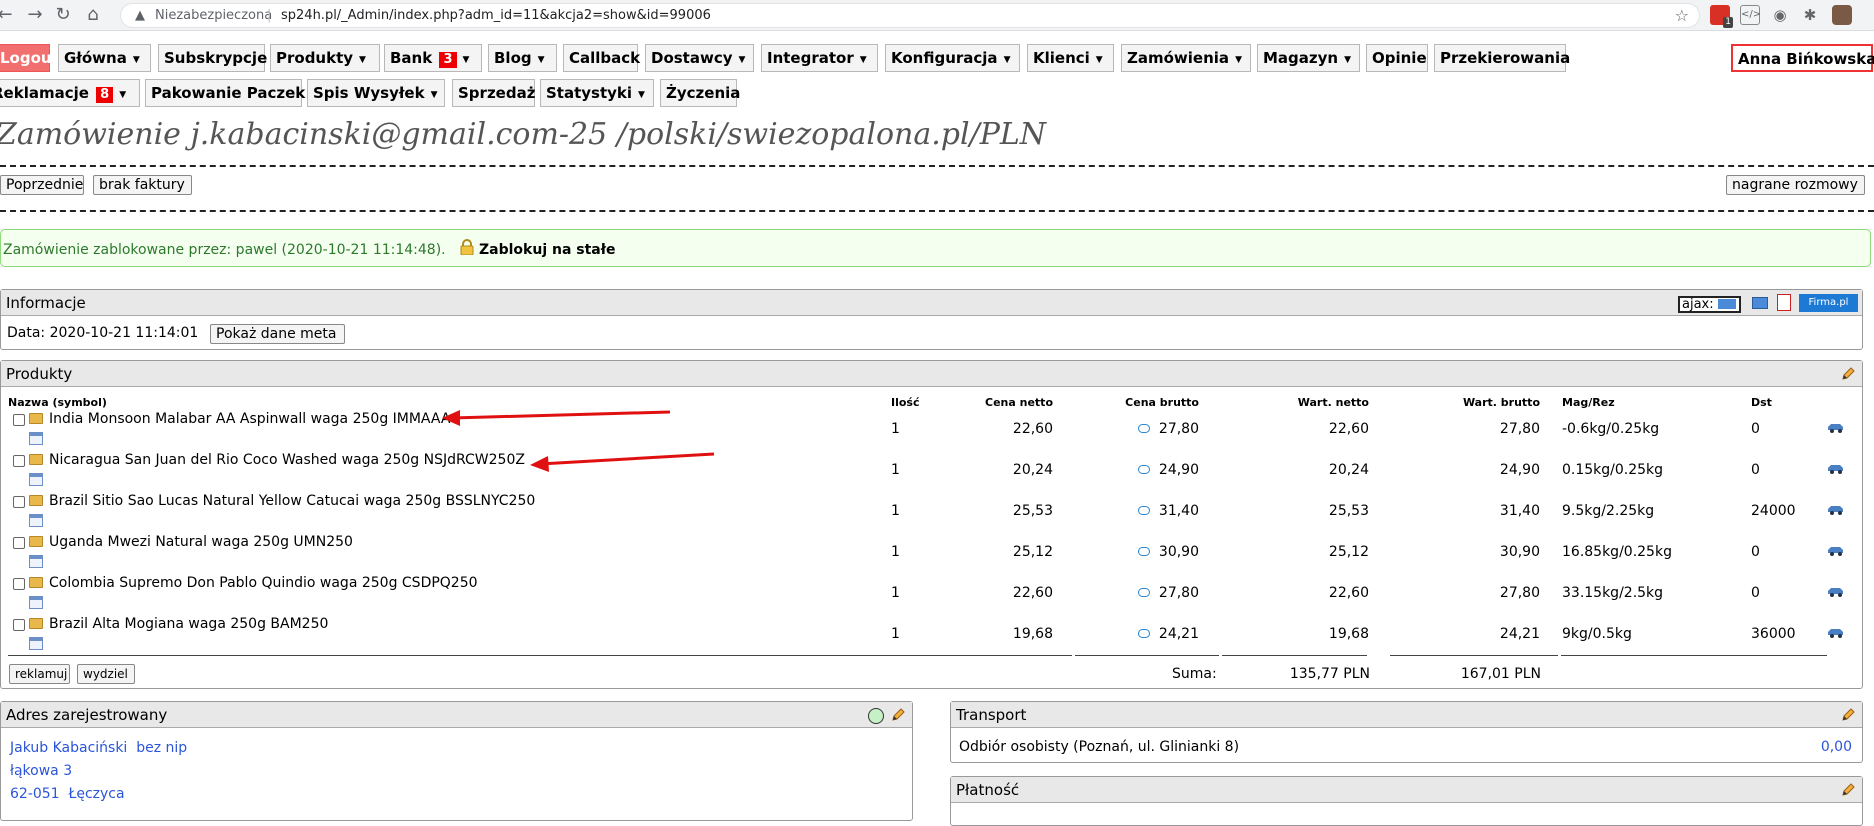 This screenshot has height=826, width=1874. Describe the element at coordinates (1501, 402) in the screenshot. I see `col-val-gross: Wart. brutto` at that location.